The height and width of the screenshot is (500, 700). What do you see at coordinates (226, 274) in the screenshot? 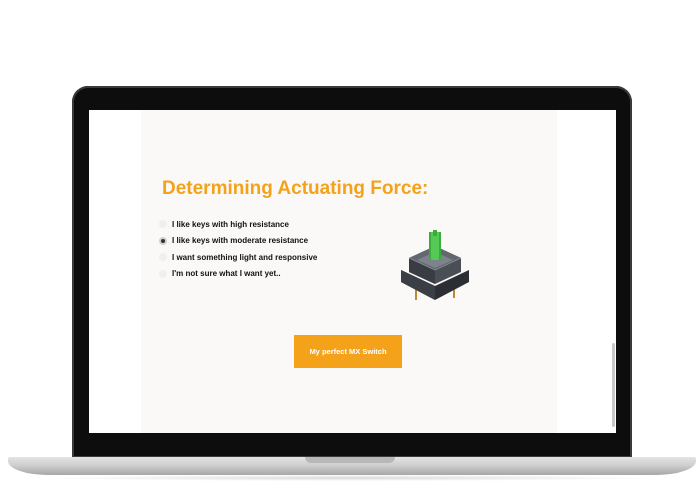
I see `option-label: I'm not sure what I want yet..` at bounding box center [226, 274].